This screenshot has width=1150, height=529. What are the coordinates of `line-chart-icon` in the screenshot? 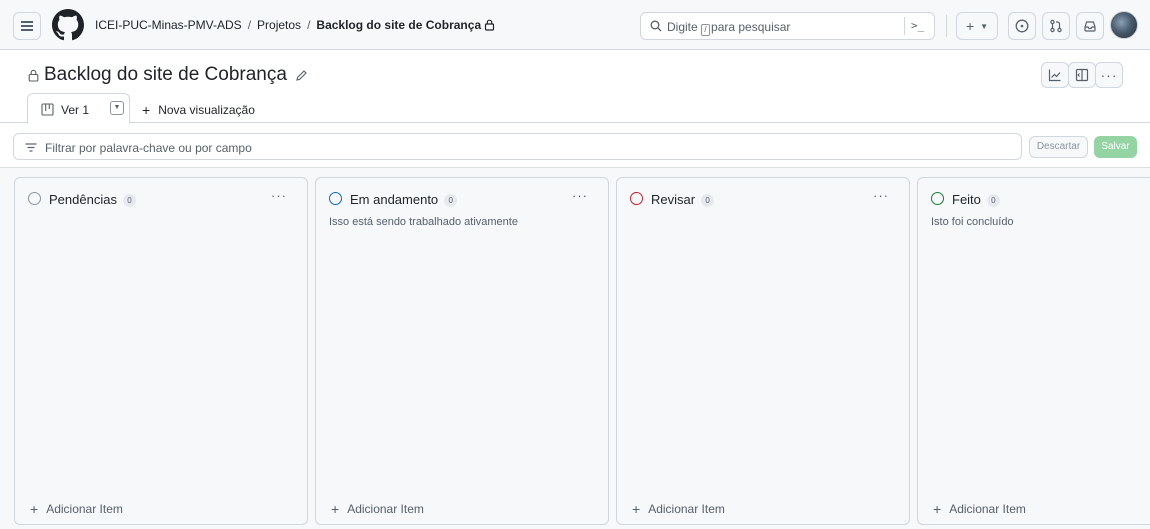 It's located at (1054, 75).